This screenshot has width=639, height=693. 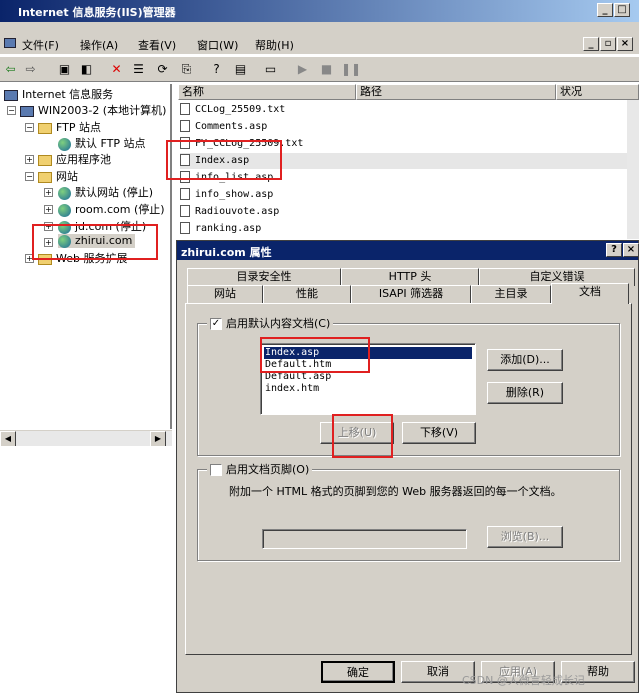 I want to click on enable-footer: 启用文档页脚(O), so click(x=260, y=469).